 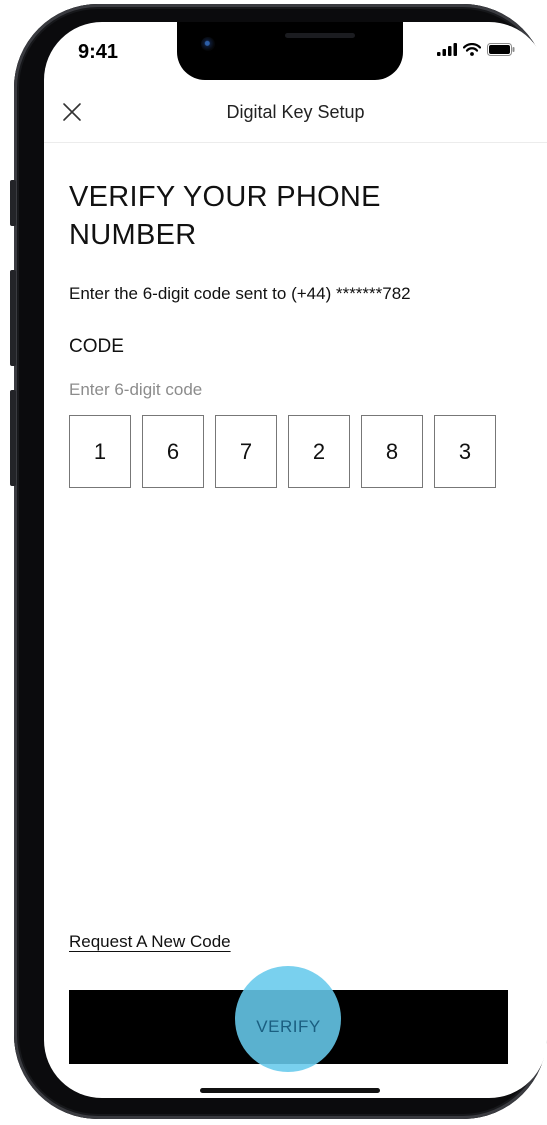 I want to click on code-digit-5: 8, so click(x=392, y=451).